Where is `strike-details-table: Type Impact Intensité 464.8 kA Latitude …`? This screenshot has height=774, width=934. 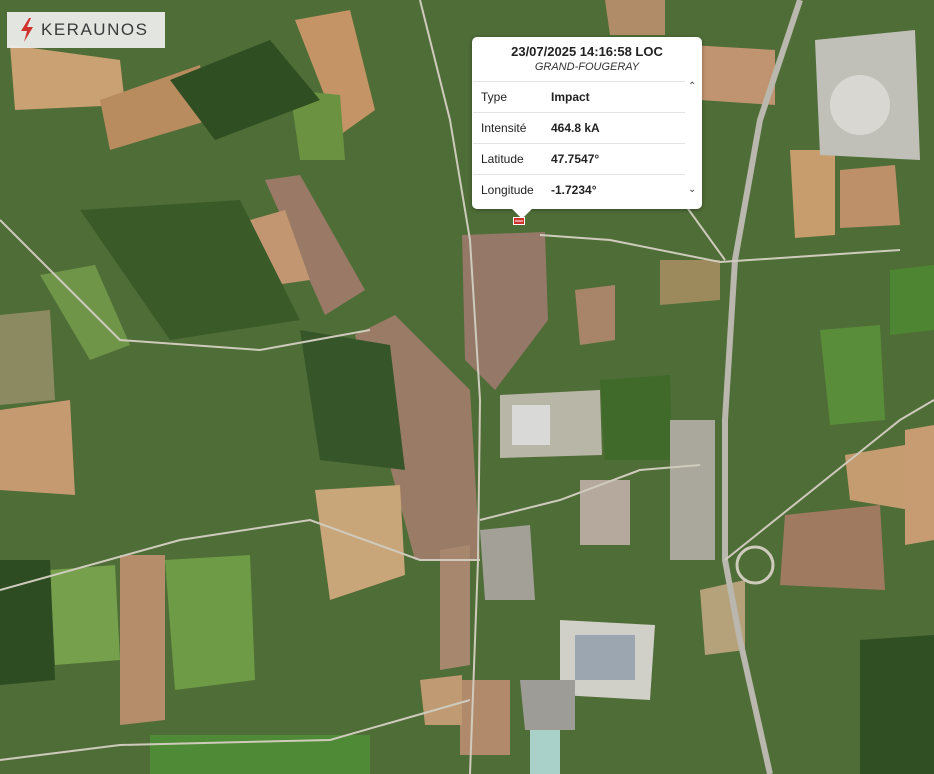 strike-details-table: Type Impact Intensité 464.8 kA Latitude … is located at coordinates (579, 143).